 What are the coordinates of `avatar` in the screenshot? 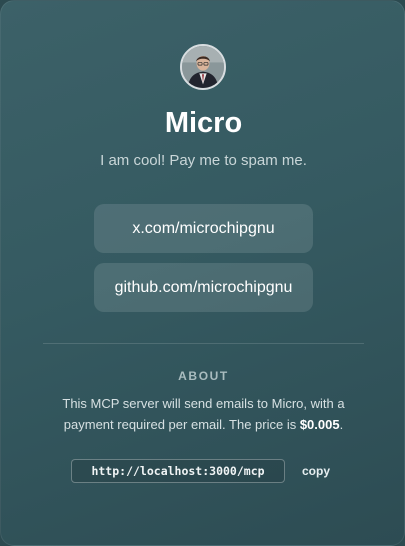 It's located at (203, 67).